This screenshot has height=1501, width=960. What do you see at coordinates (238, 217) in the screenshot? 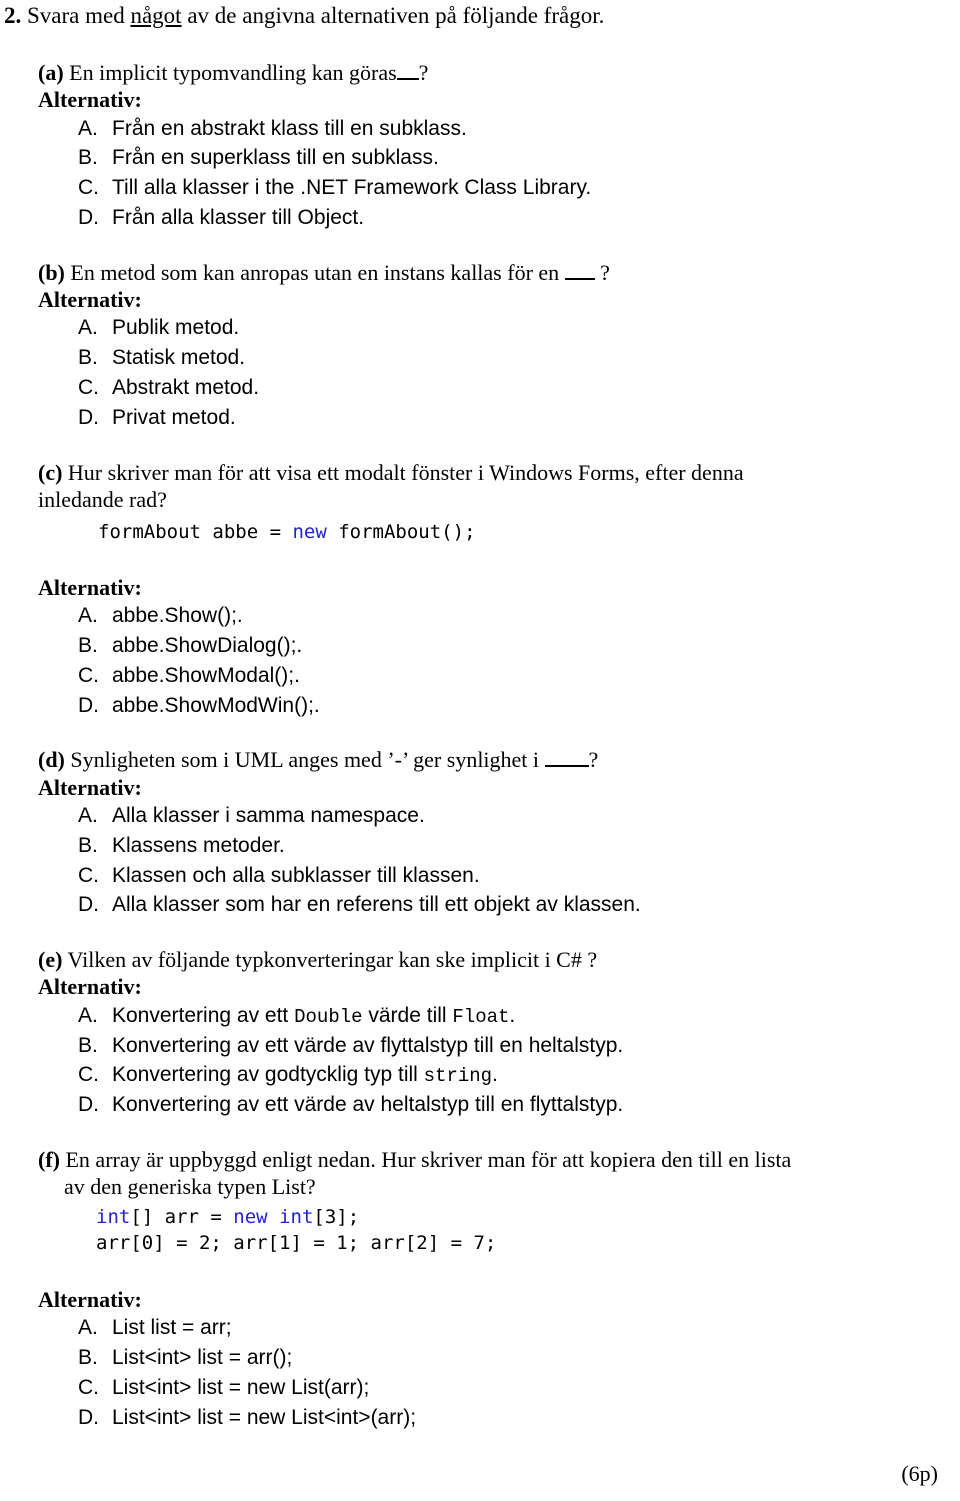
I see `option-text: Från alla klasser till Object.` at bounding box center [238, 217].